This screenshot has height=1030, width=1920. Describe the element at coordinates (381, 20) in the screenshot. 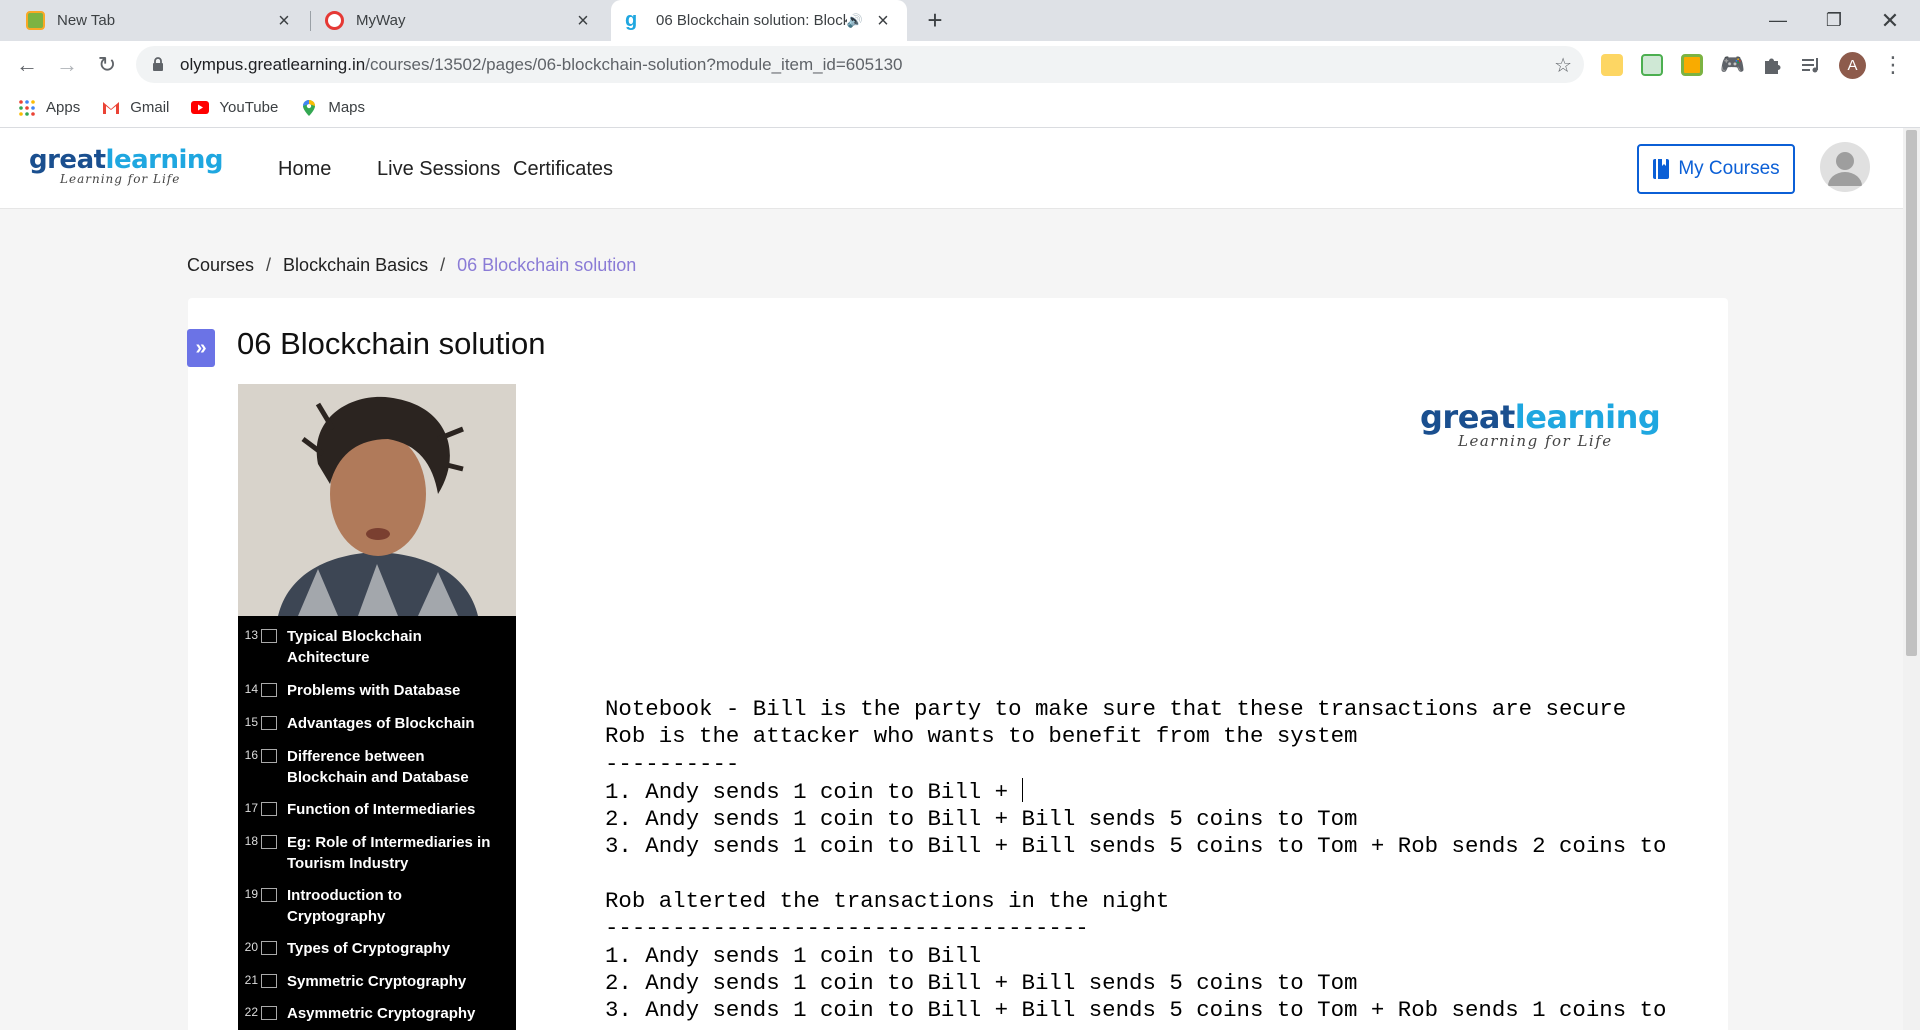

I see `tab-title: MyWay` at that location.